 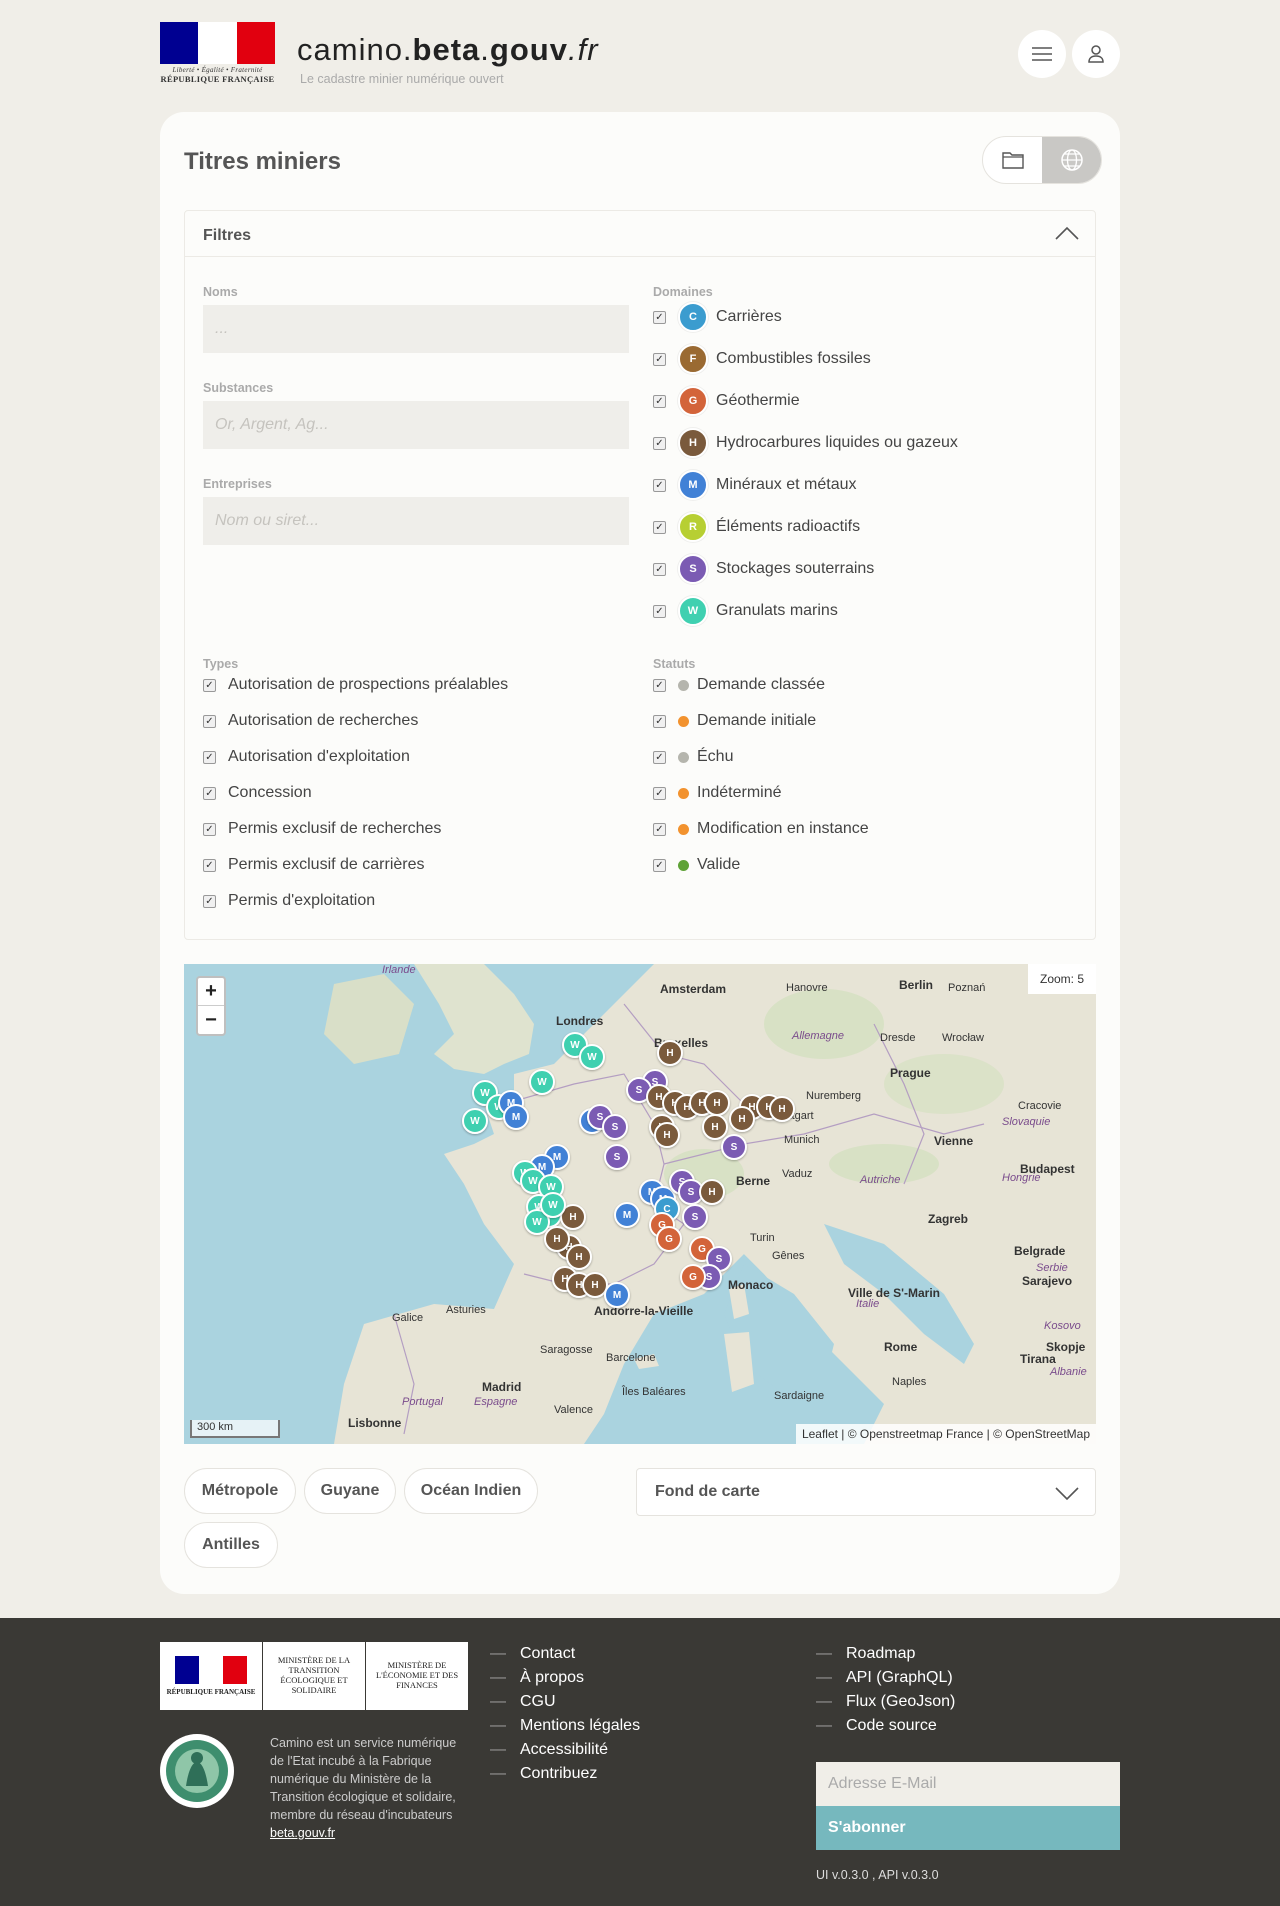 I want to click on list-view-button, so click(x=1012, y=160).